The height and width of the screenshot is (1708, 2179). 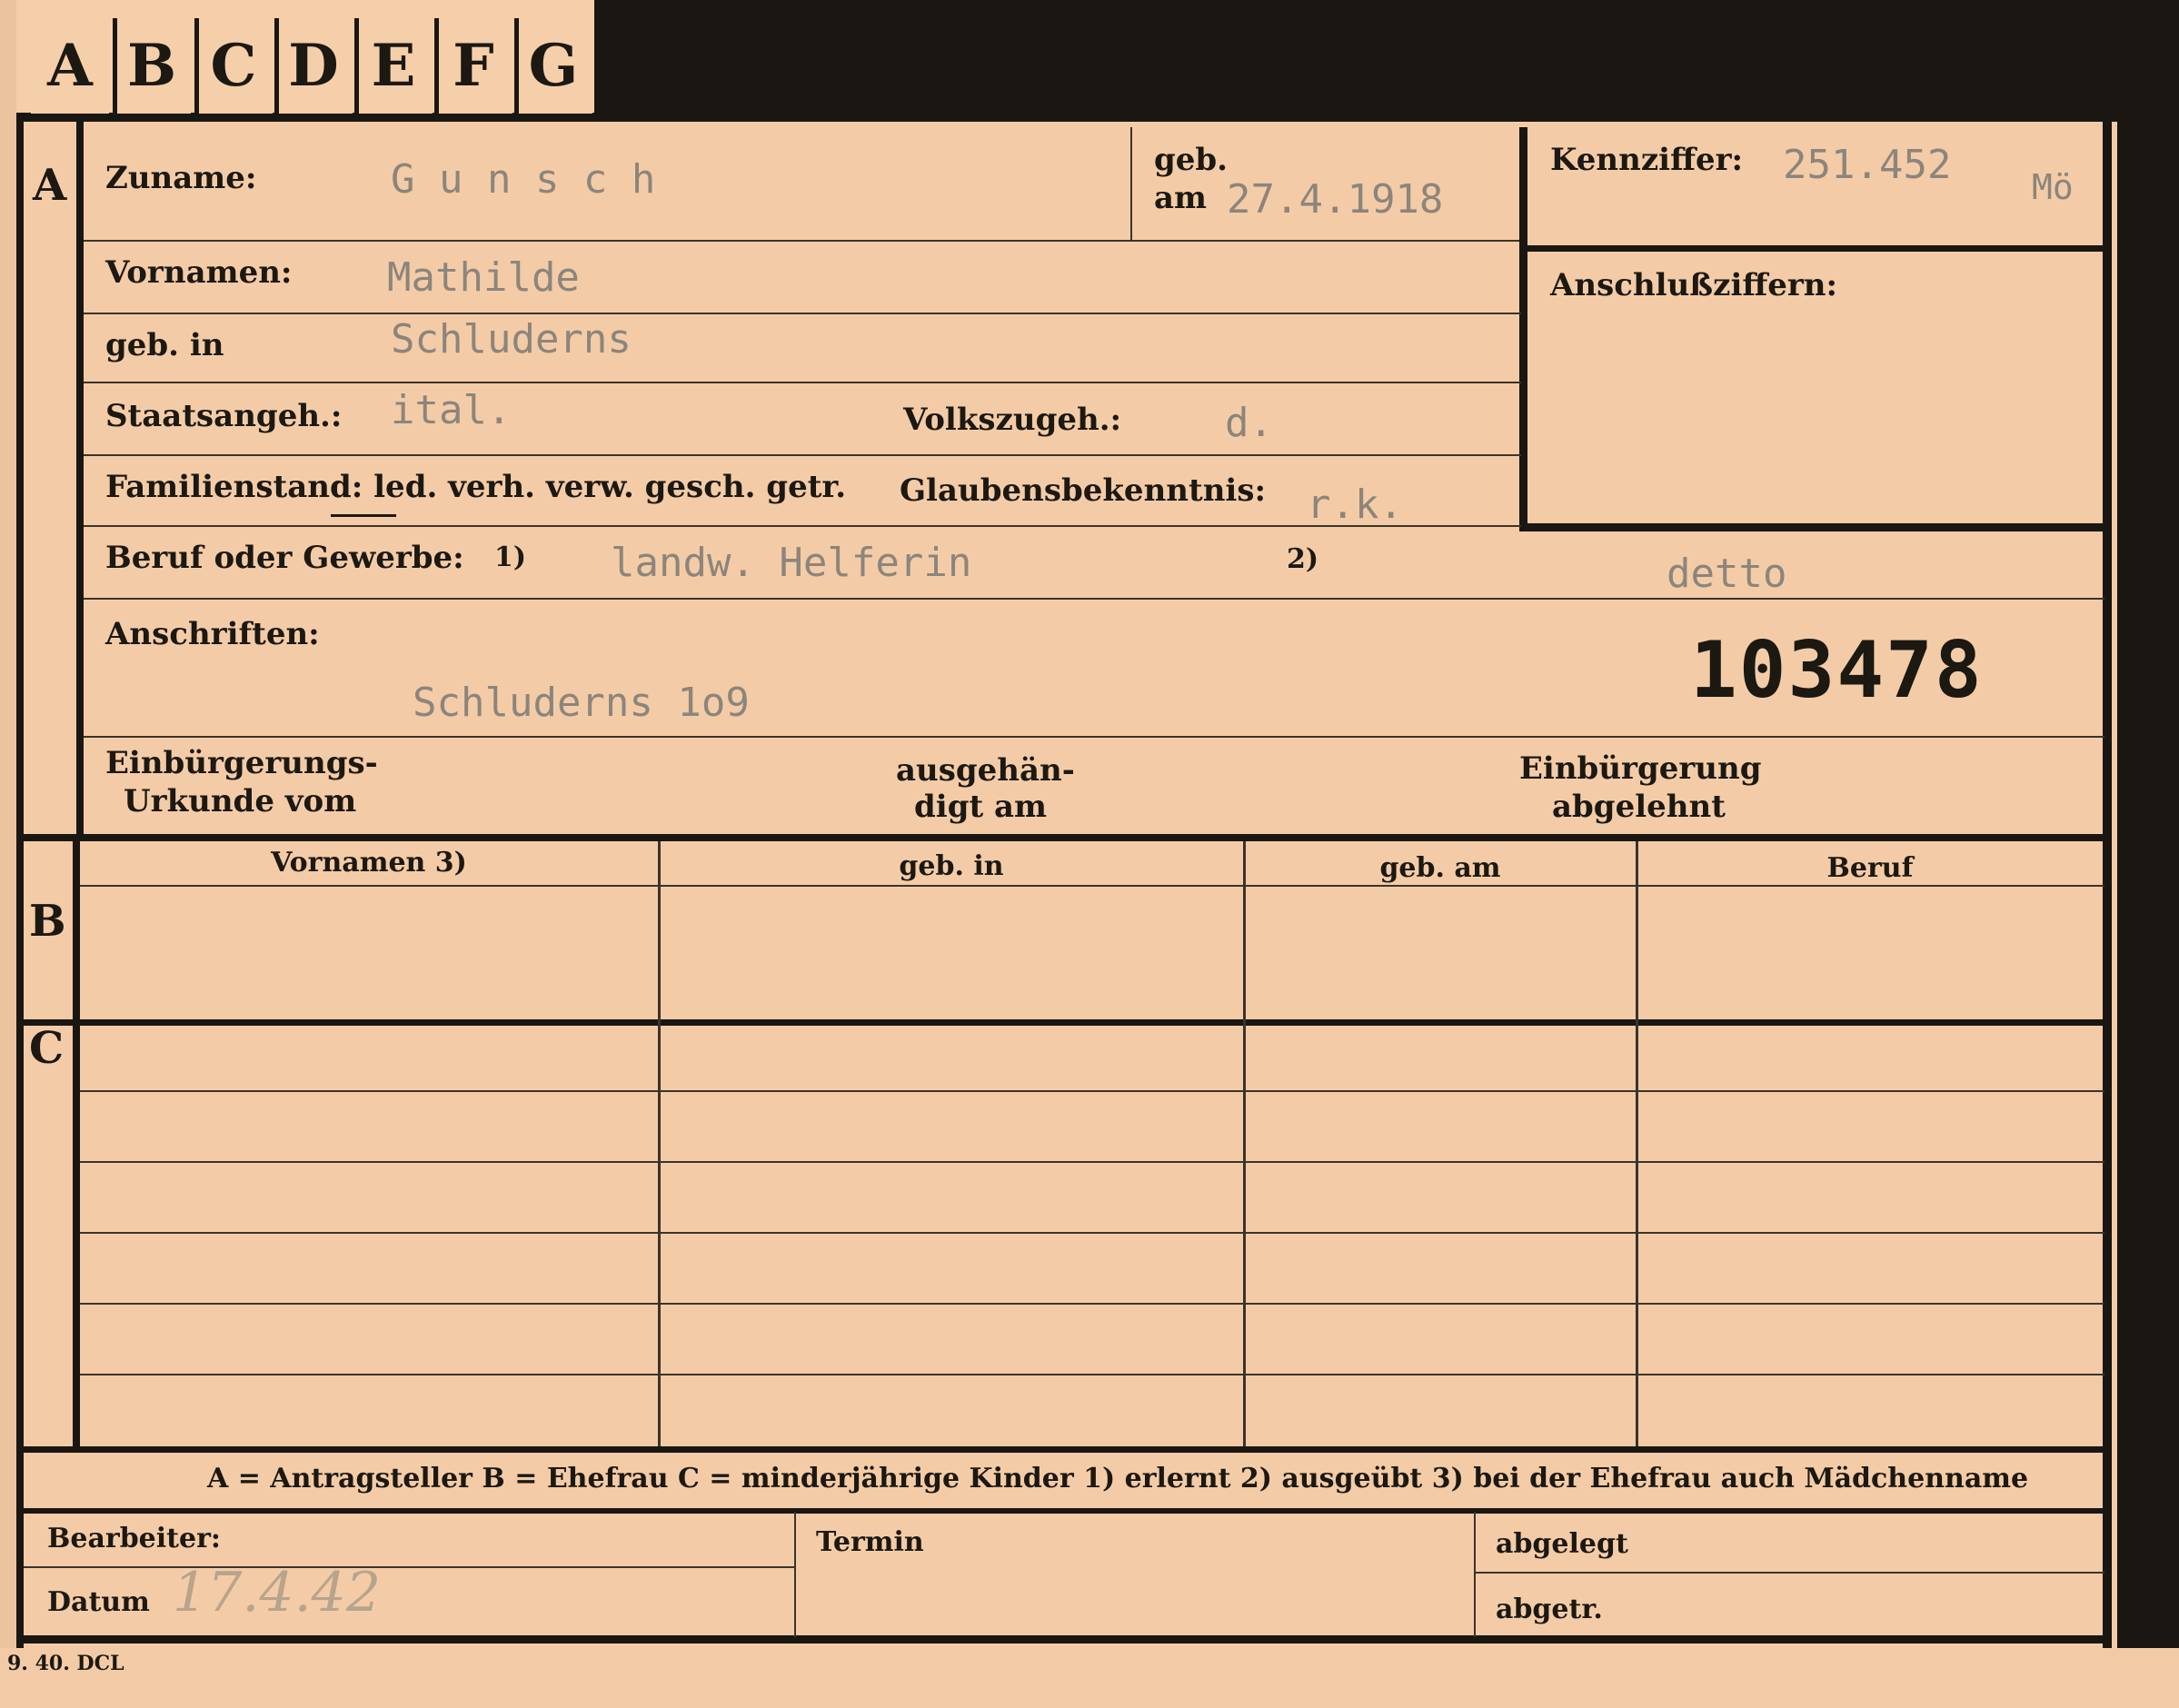 I want to click on datum-value: 17.4.42, so click(x=277, y=1592).